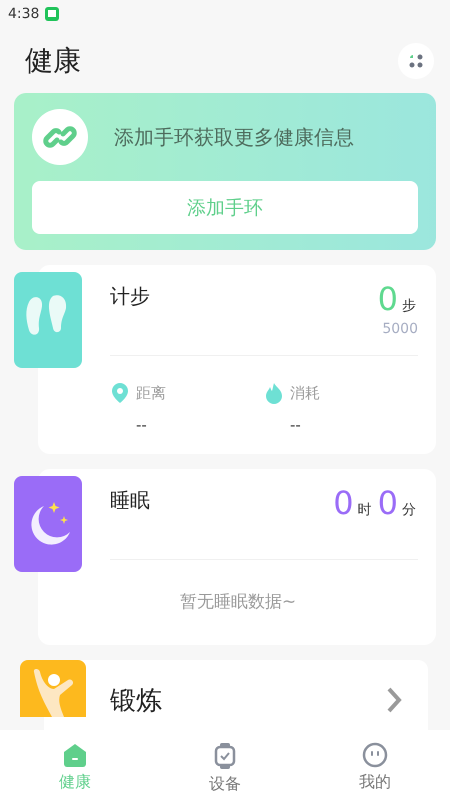  Describe the element at coordinates (130, 296) in the screenshot. I see `card-title: 计步` at that location.